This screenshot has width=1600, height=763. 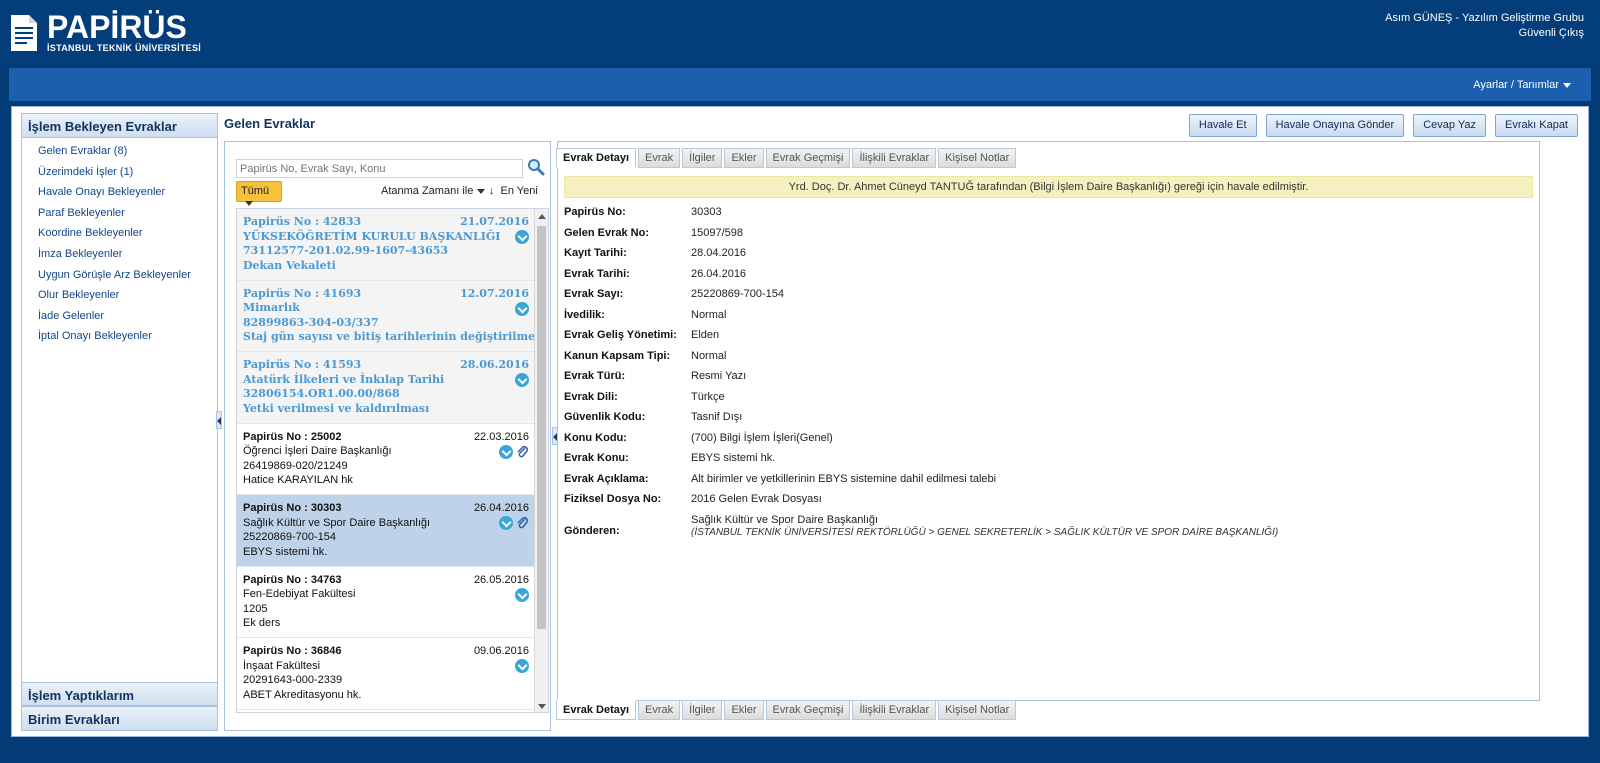 I want to click on nav-header-pending: İşlem Bekleyen Evraklar, so click(x=119, y=126).